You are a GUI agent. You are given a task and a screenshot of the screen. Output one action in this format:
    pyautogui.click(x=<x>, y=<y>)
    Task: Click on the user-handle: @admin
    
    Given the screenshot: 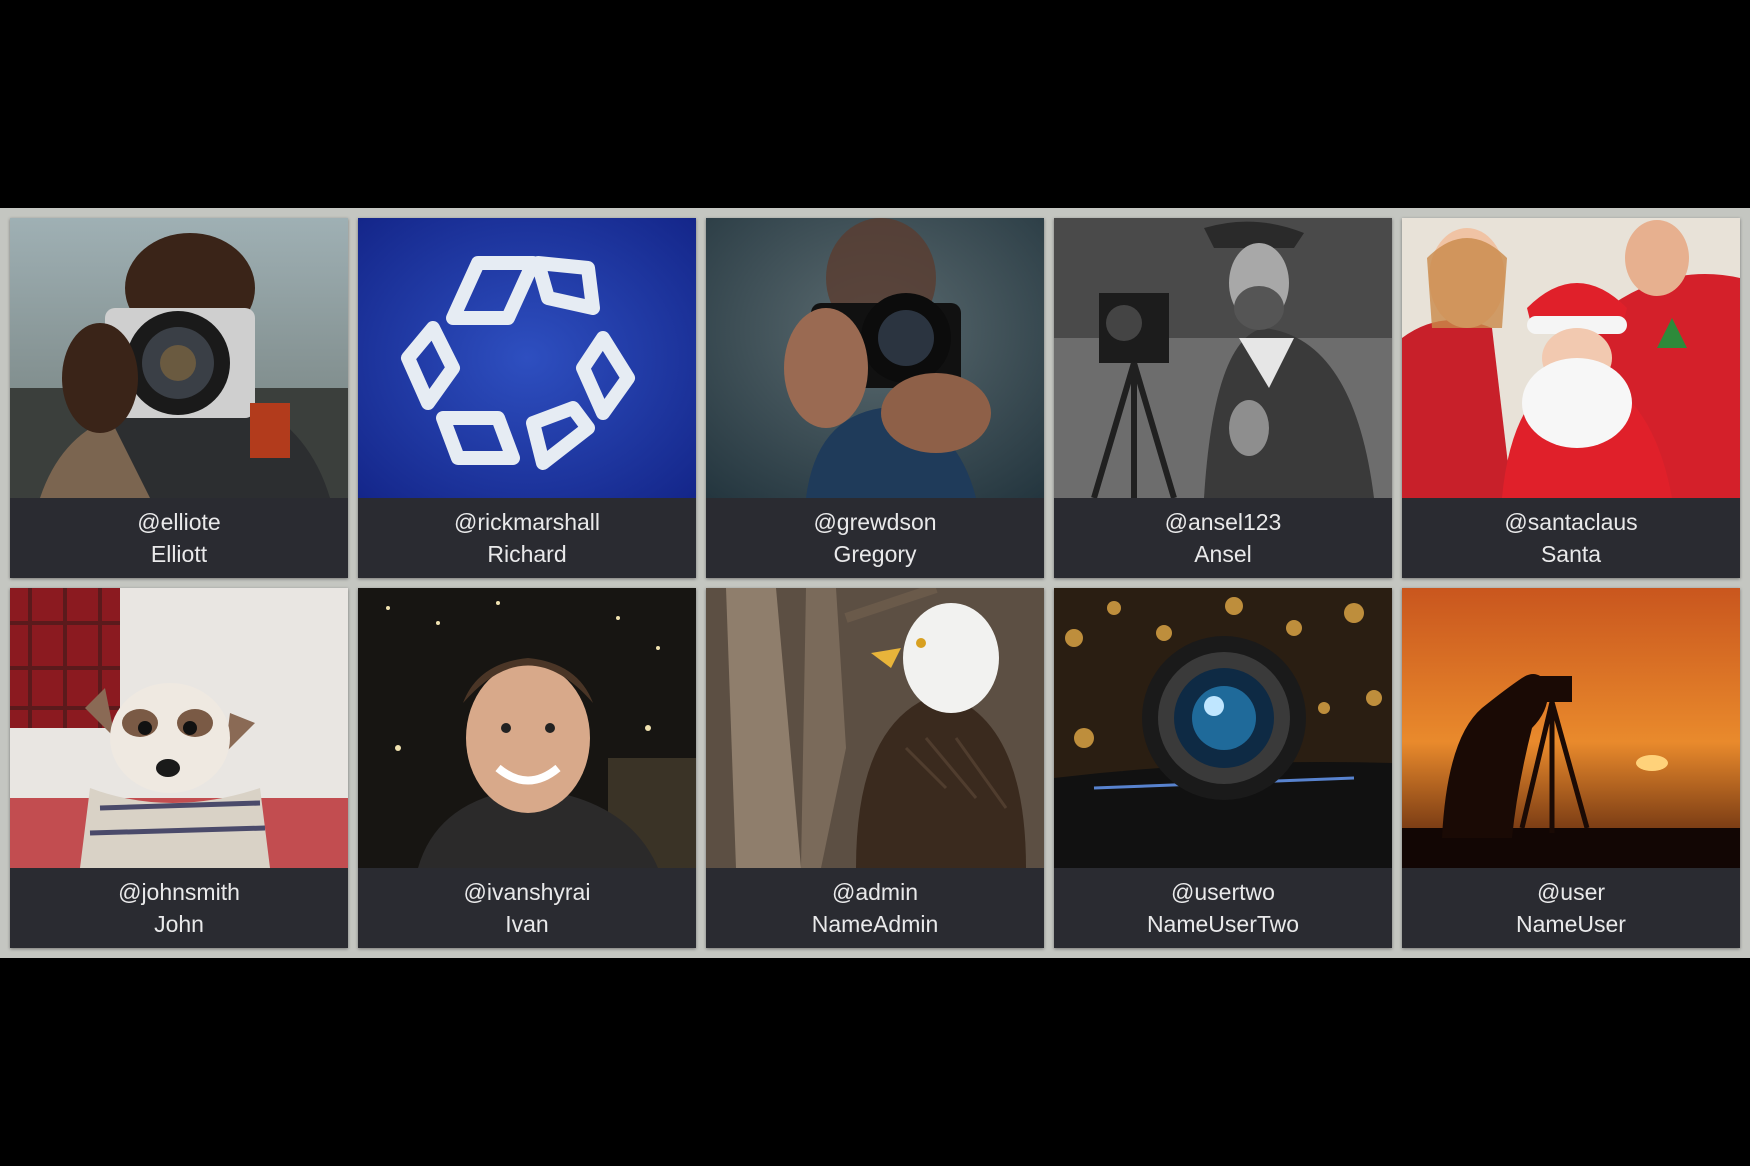 What is the action you would take?
    pyautogui.click(x=875, y=892)
    